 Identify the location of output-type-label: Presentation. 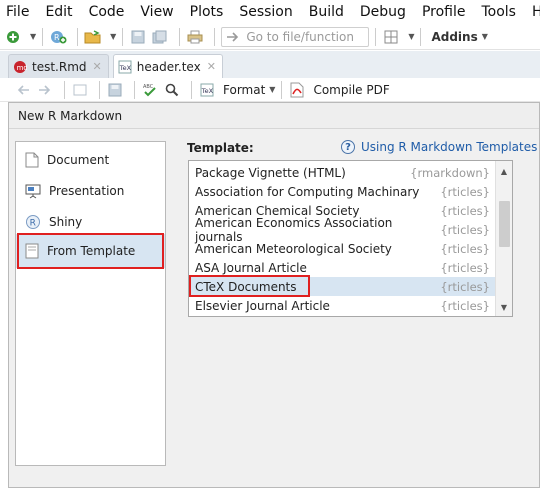
(87, 191).